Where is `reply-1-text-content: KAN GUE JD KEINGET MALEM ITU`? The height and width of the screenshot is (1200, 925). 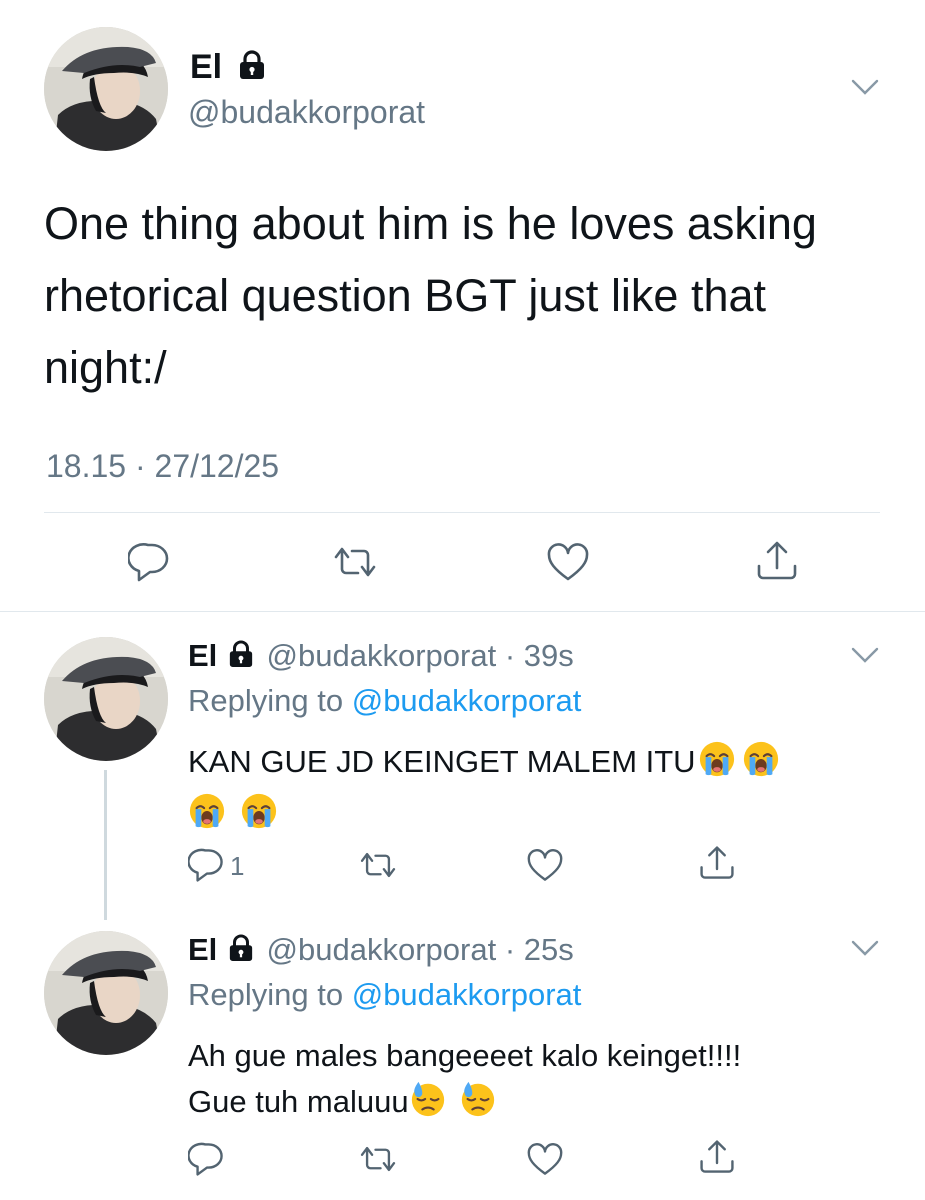
reply-1-text-content: KAN GUE JD KEINGET MALEM ITU is located at coordinates (442, 761).